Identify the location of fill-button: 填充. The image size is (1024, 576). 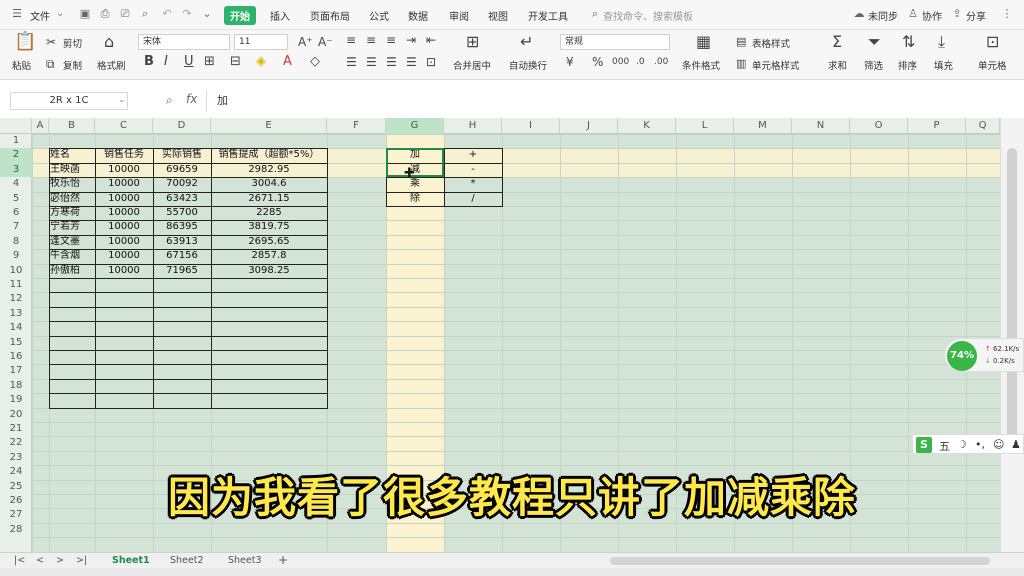
(943, 65).